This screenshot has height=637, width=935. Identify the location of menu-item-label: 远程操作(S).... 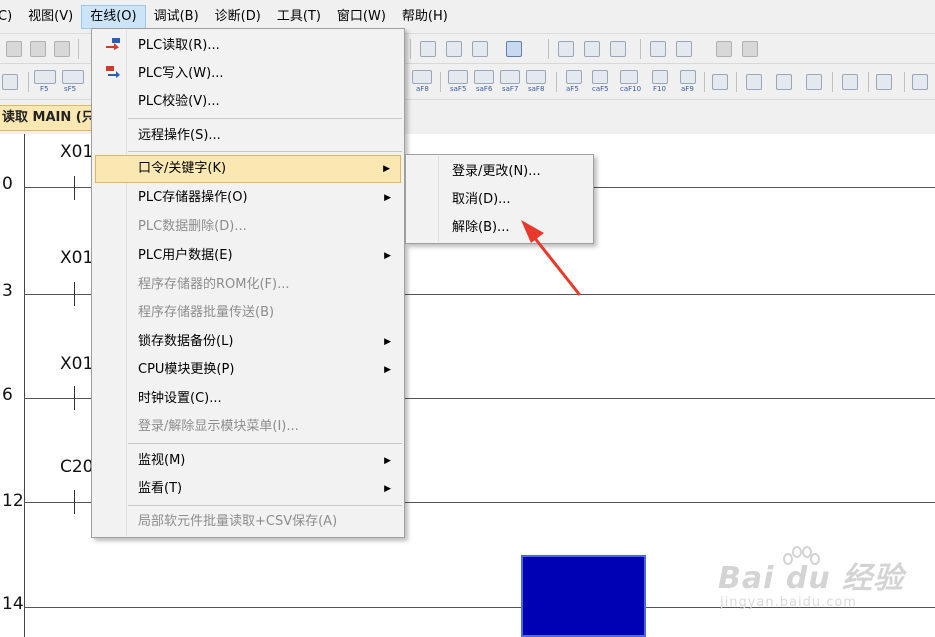
(179, 135).